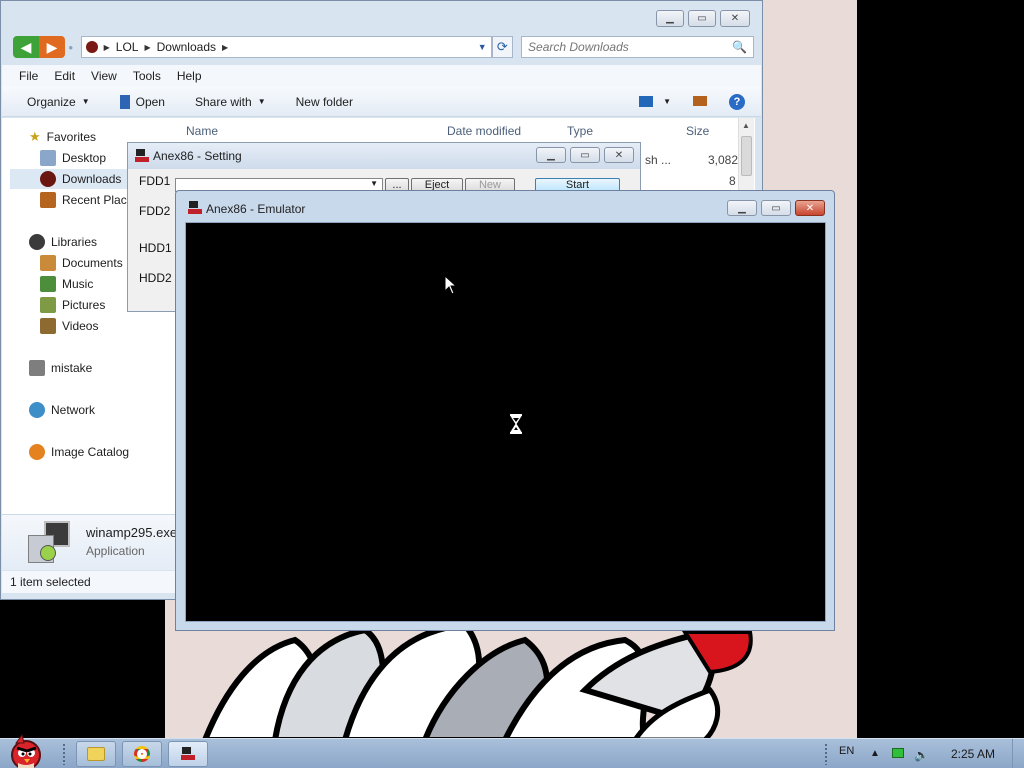  What do you see at coordinates (26, 47) in the screenshot?
I see `back-button: ◀` at bounding box center [26, 47].